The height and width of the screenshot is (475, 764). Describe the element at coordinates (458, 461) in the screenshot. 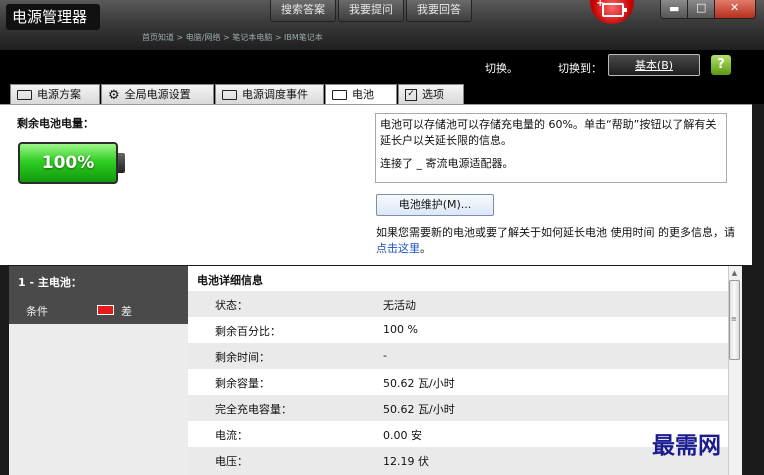

I see `detail-row: 电压： 12.19 伏` at that location.